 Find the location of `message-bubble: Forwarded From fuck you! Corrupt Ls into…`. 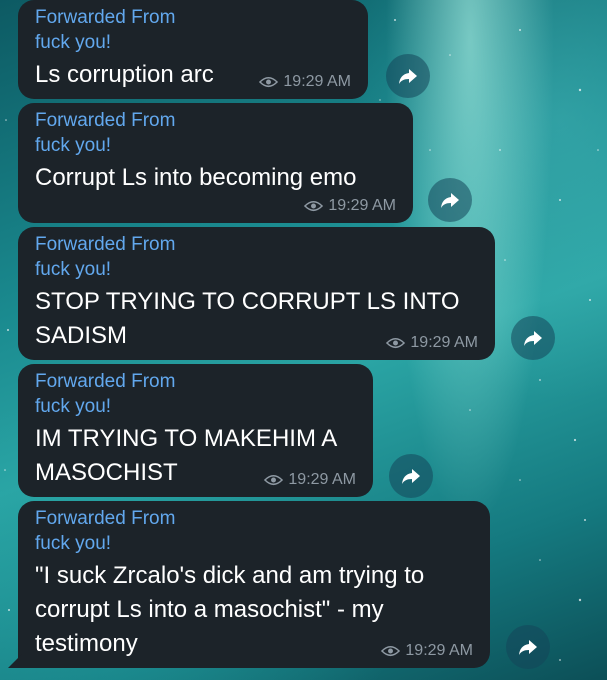

message-bubble: Forwarded From fuck you! Corrupt Ls into… is located at coordinates (215, 163).